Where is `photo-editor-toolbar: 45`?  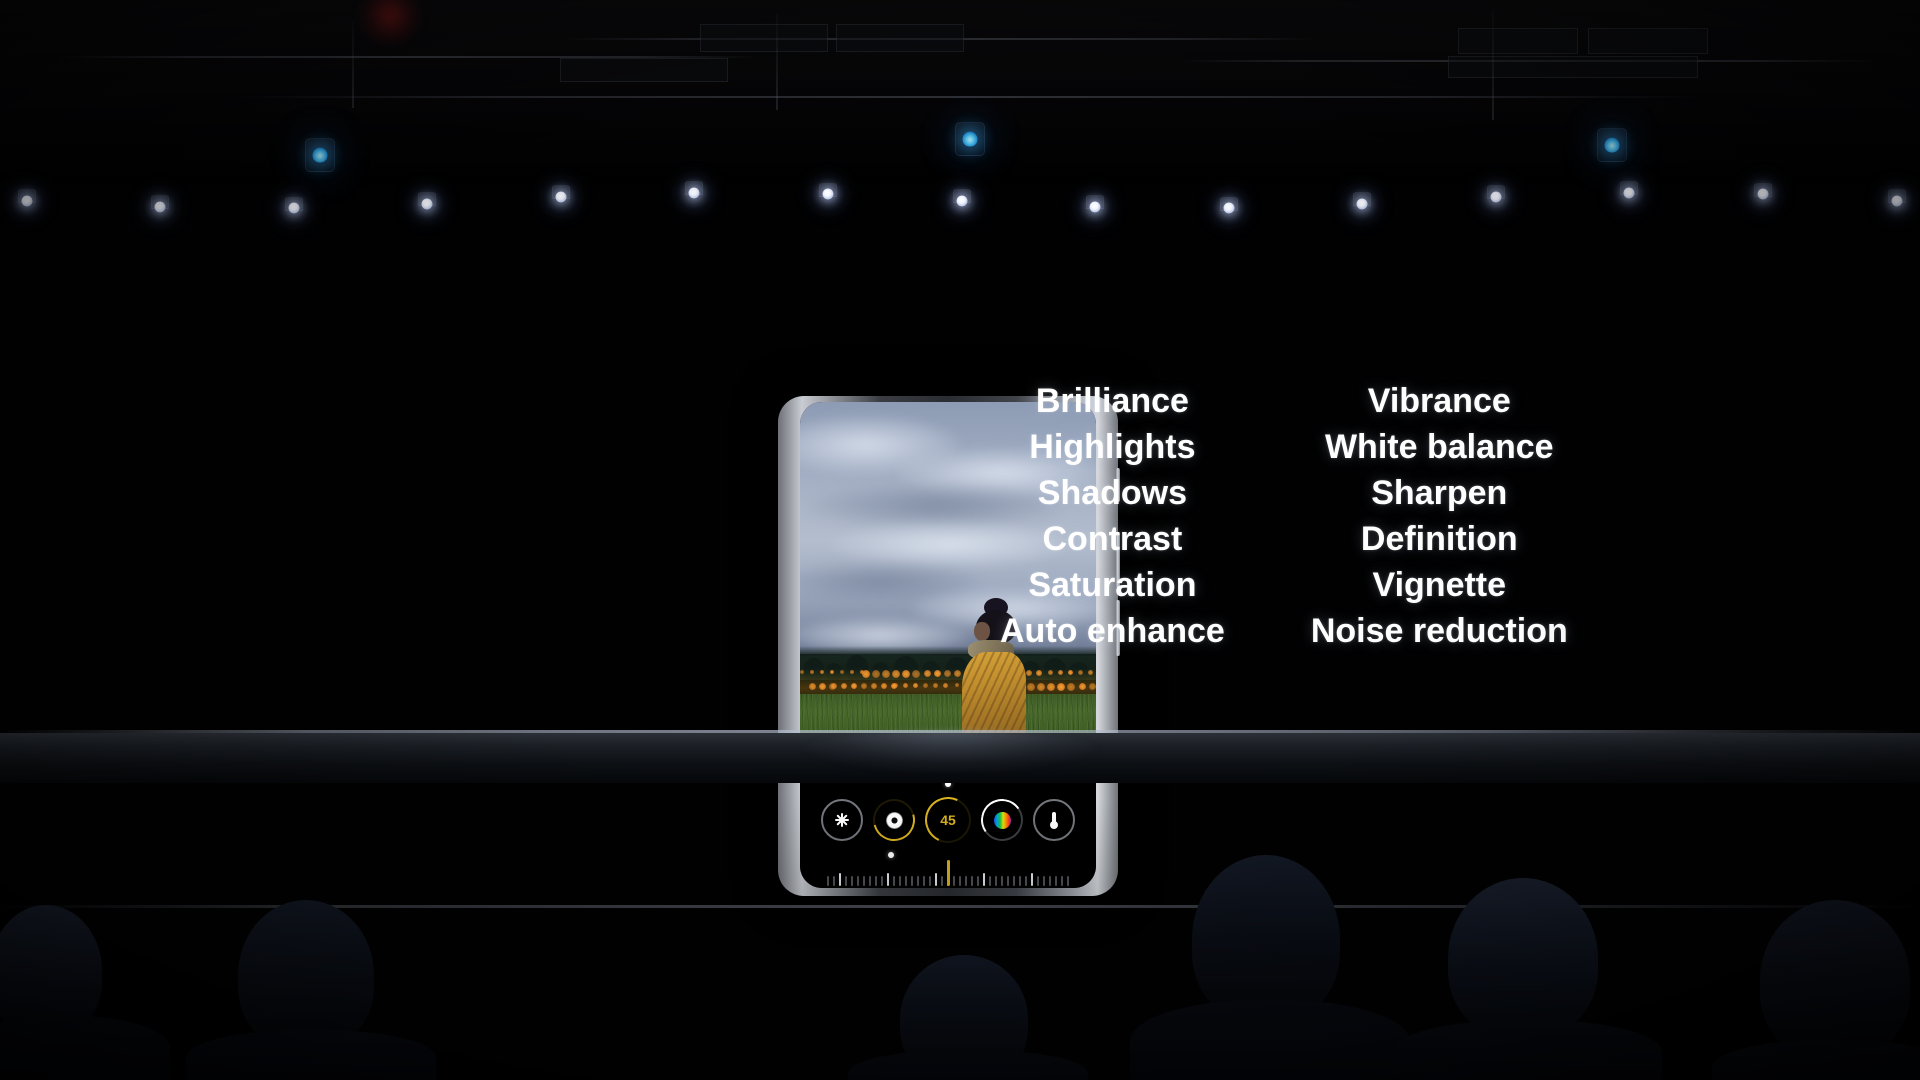
photo-editor-toolbar: 45 is located at coordinates (948, 830).